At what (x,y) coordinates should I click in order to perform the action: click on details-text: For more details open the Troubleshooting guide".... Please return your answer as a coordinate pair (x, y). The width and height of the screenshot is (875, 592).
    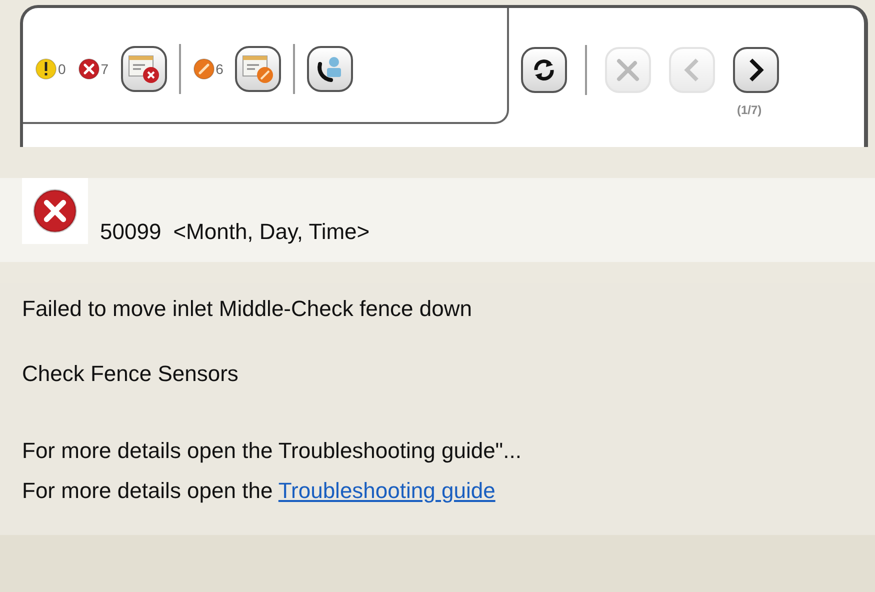
    Looking at the image, I should click on (272, 451).